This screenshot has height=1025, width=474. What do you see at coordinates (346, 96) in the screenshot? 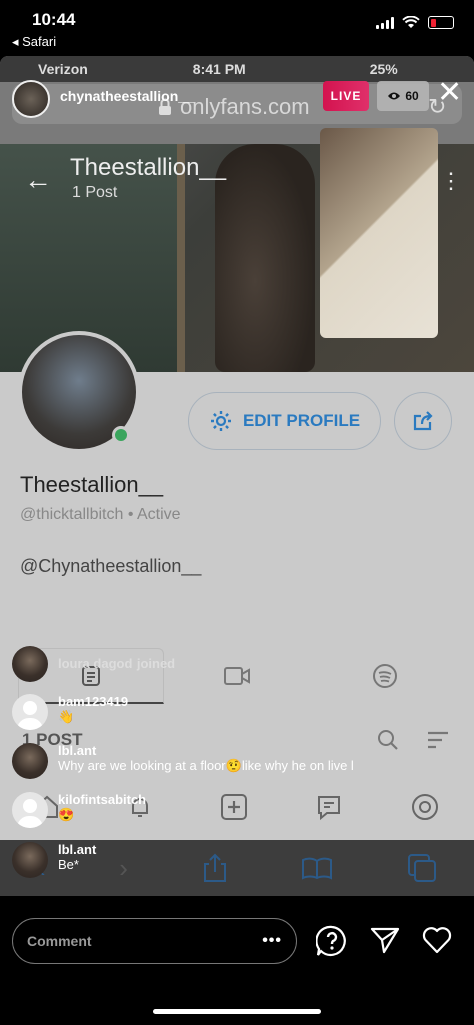
I see `live-badge: LIVE` at bounding box center [346, 96].